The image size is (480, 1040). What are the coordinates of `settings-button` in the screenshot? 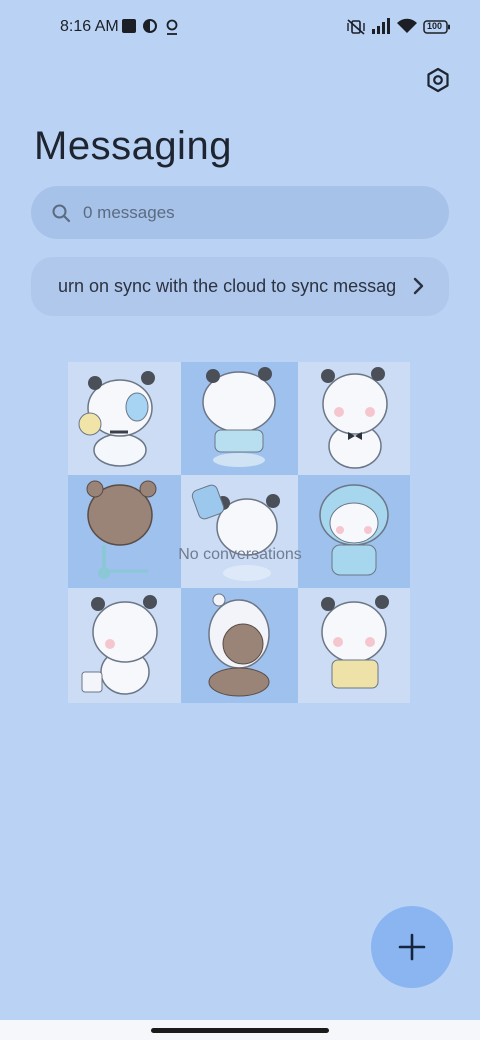 It's located at (438, 80).